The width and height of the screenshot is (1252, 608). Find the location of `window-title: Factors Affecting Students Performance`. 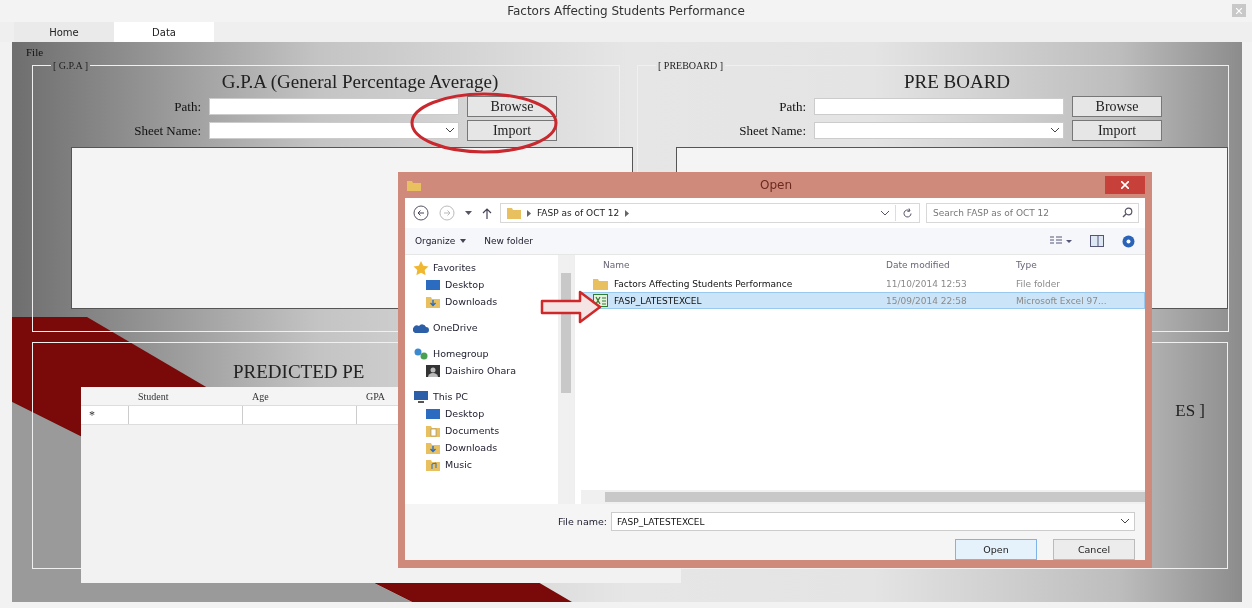

window-title: Factors Affecting Students Performance is located at coordinates (626, 11).